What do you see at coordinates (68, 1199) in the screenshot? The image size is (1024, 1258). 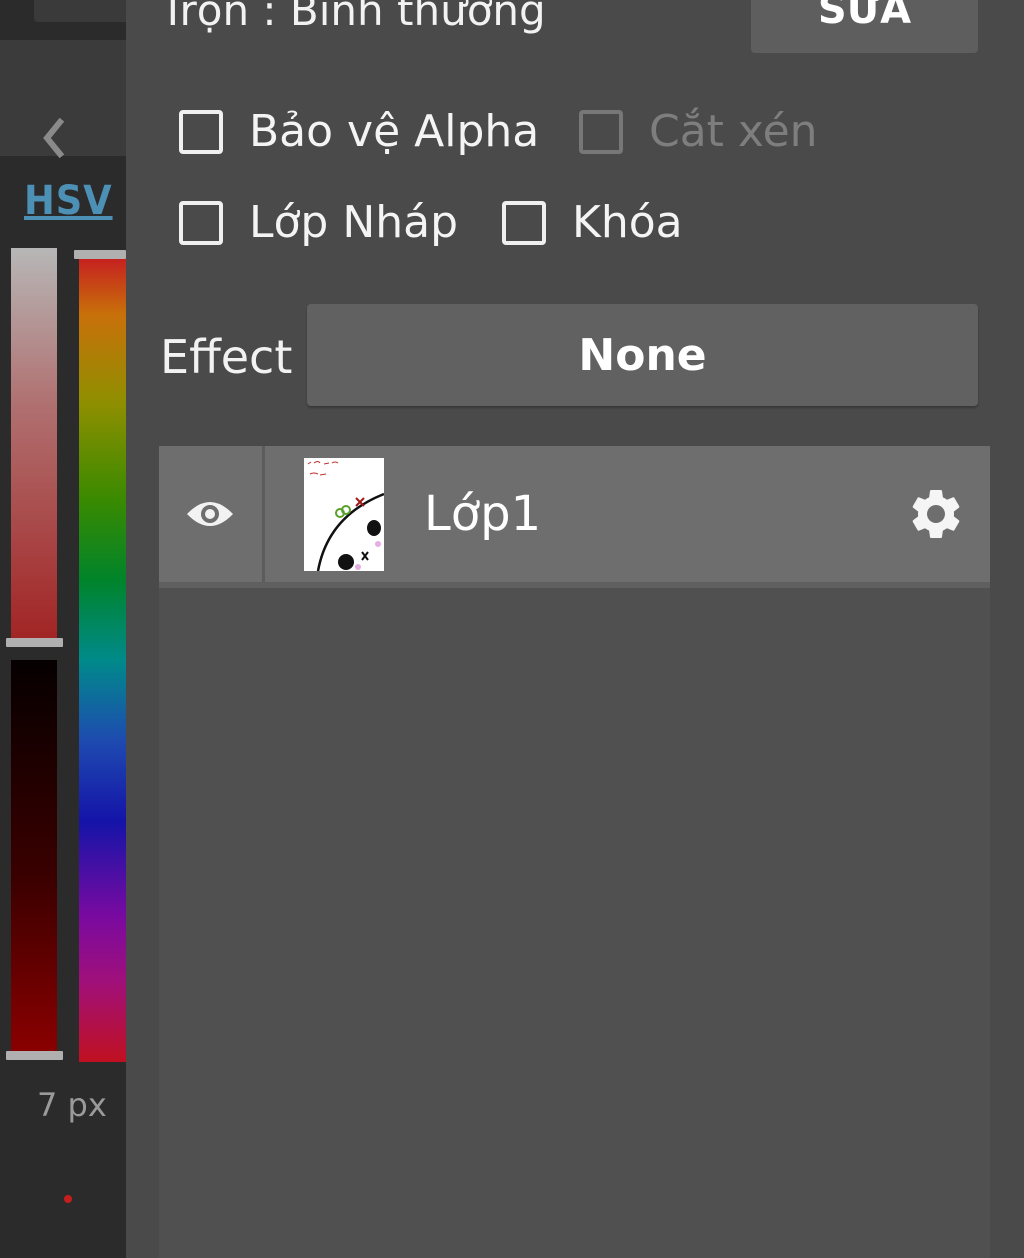 I see `brush-preview-dot` at bounding box center [68, 1199].